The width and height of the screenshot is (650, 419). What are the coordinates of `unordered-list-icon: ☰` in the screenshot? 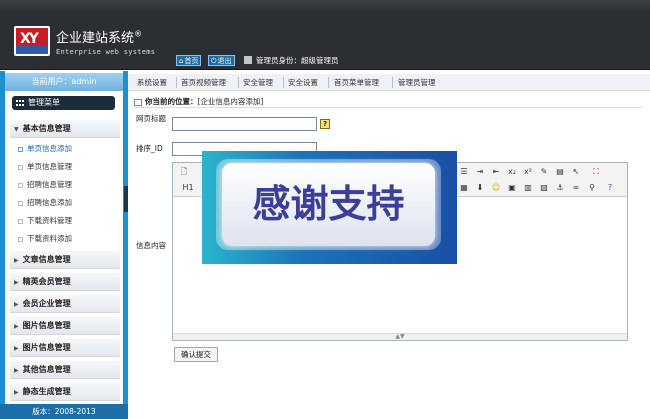 It's located at (464, 172).